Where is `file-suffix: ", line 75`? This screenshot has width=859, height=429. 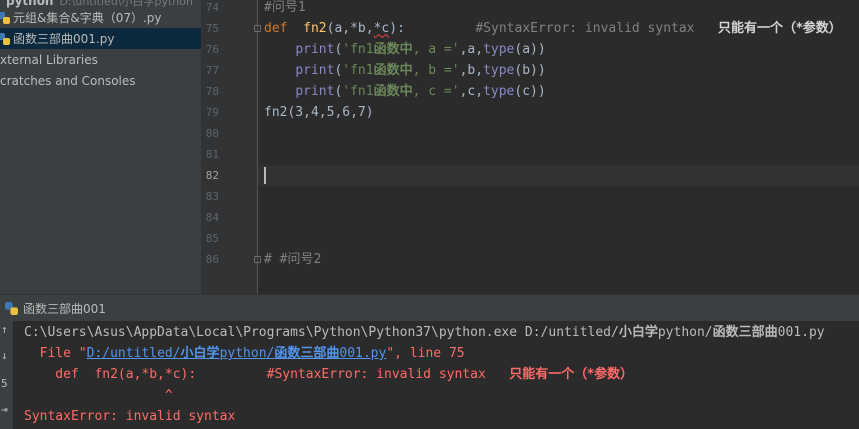
file-suffix: ", line 75 is located at coordinates (425, 353).